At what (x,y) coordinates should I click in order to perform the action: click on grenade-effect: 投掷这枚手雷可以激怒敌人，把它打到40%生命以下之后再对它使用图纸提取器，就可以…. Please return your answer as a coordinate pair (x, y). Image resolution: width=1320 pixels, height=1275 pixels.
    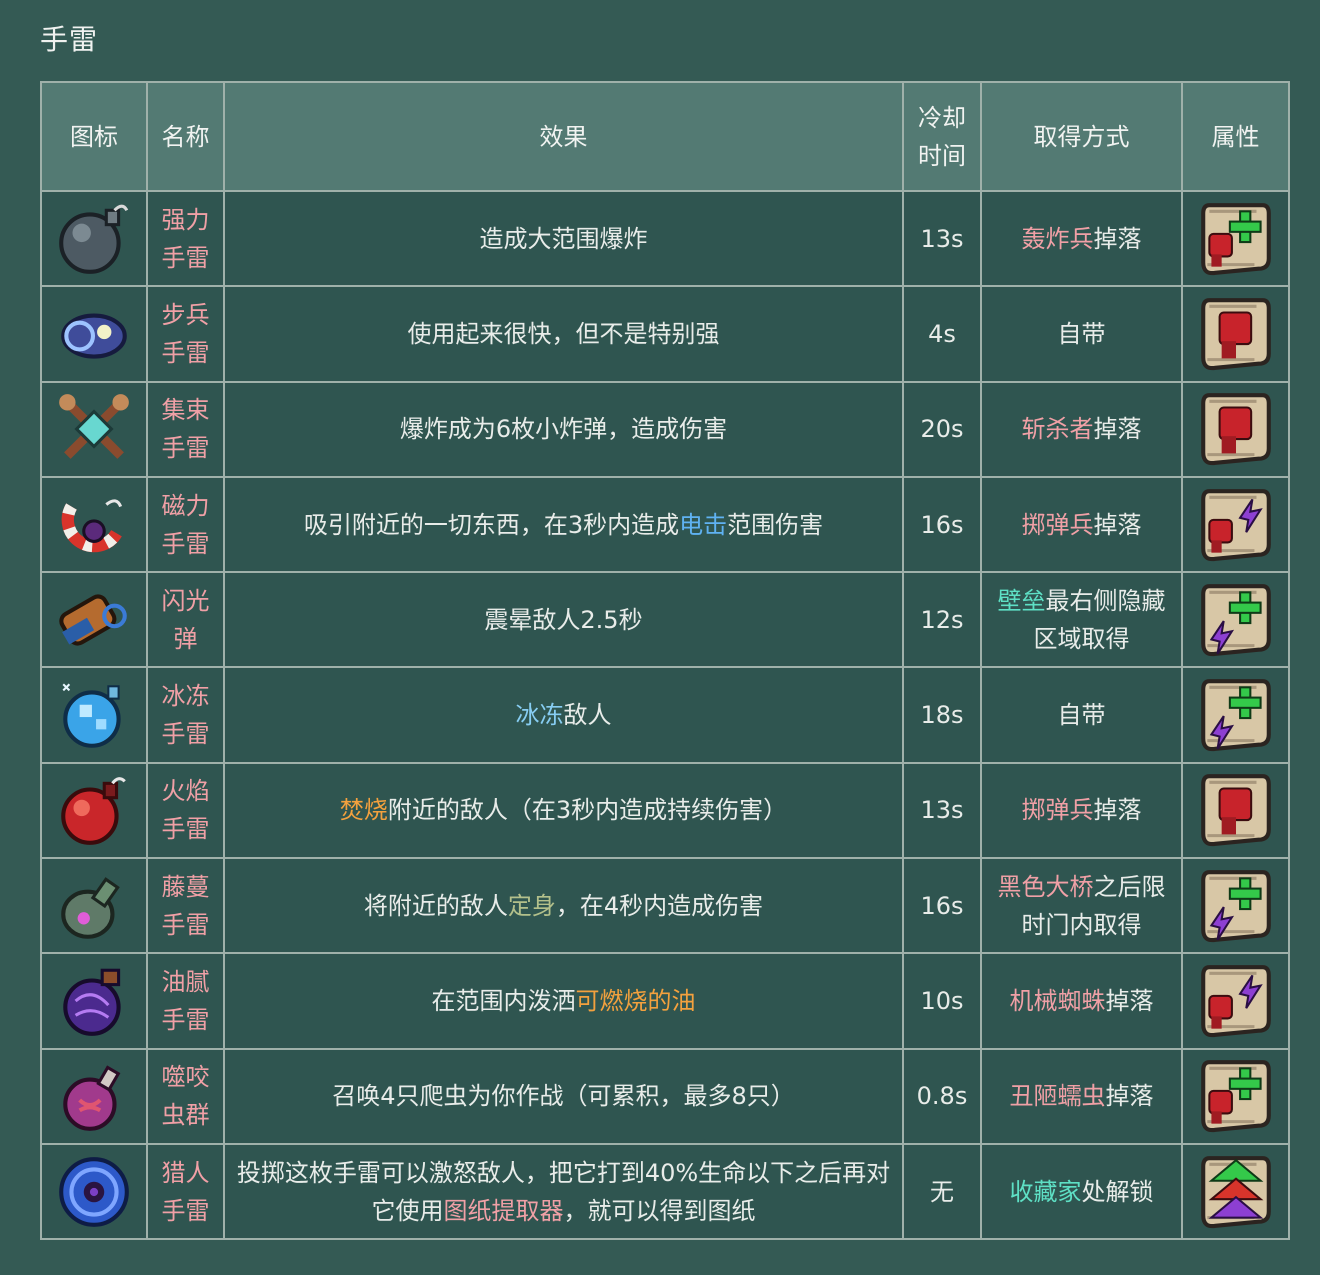
    Looking at the image, I should click on (563, 1191).